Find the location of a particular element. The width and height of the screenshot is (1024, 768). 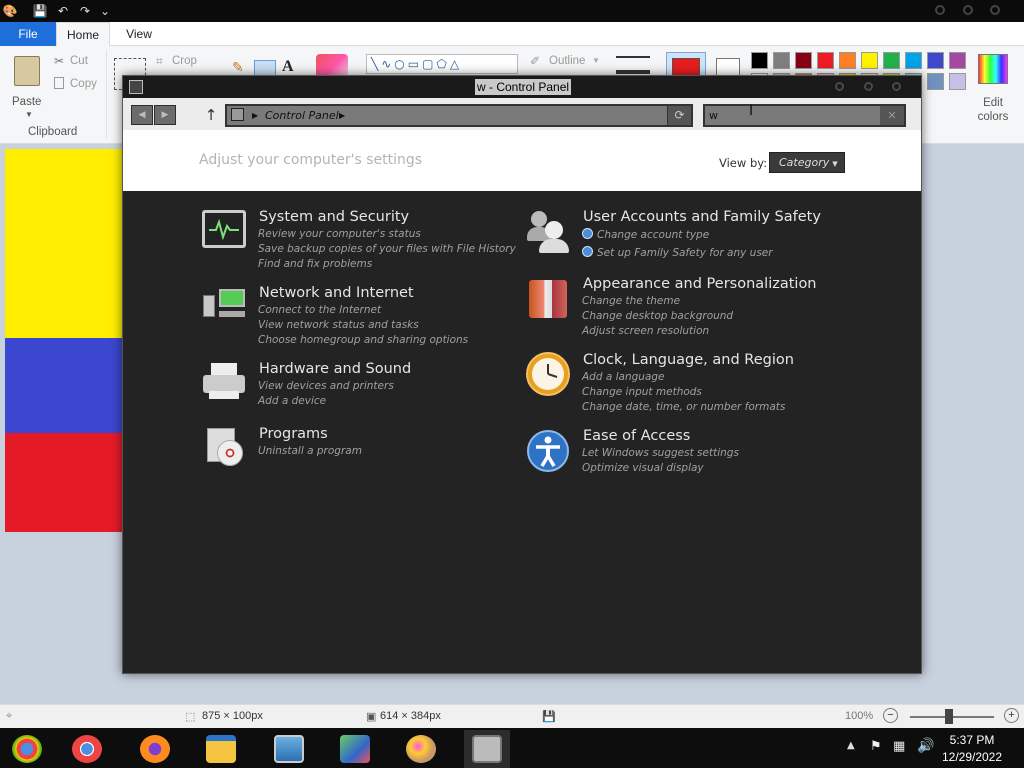

tray-overflow-icon: ▲ is located at coordinates (851, 745).